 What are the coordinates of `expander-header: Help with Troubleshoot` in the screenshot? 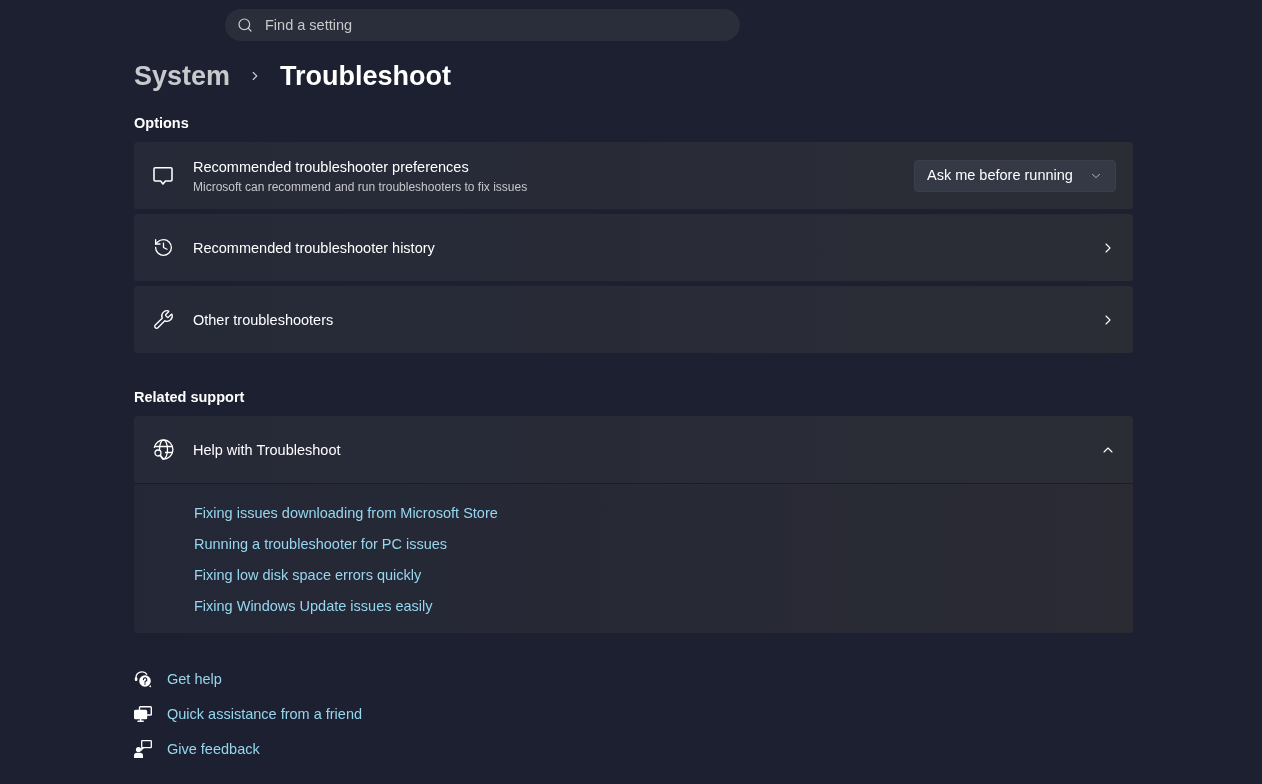 It's located at (633, 449).